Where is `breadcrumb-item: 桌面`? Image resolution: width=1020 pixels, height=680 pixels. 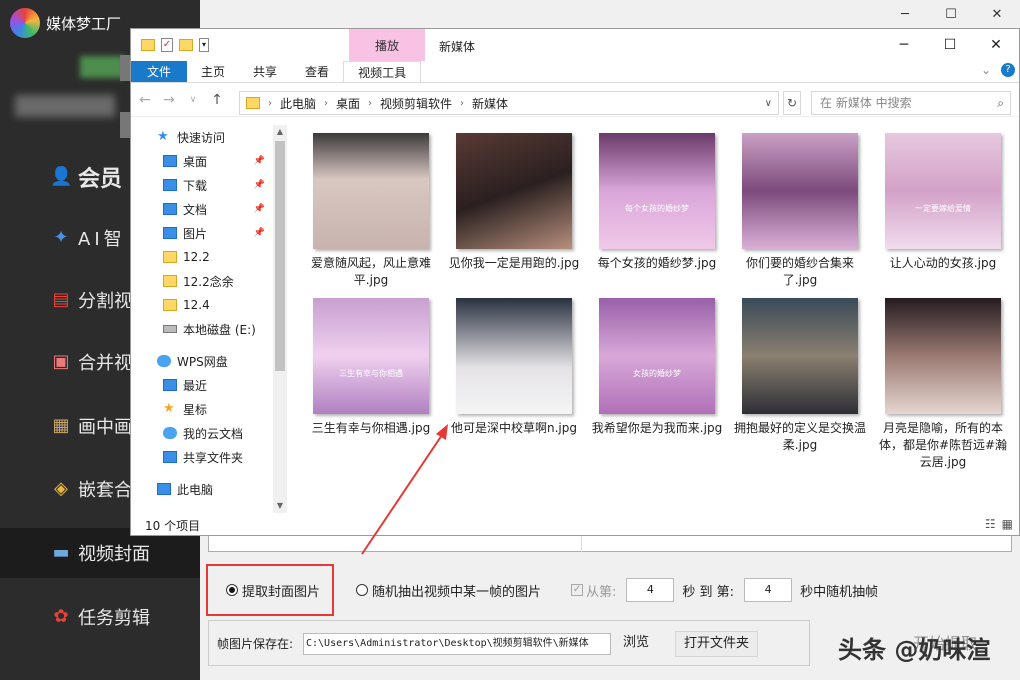 breadcrumb-item: 桌面 is located at coordinates (348, 103).